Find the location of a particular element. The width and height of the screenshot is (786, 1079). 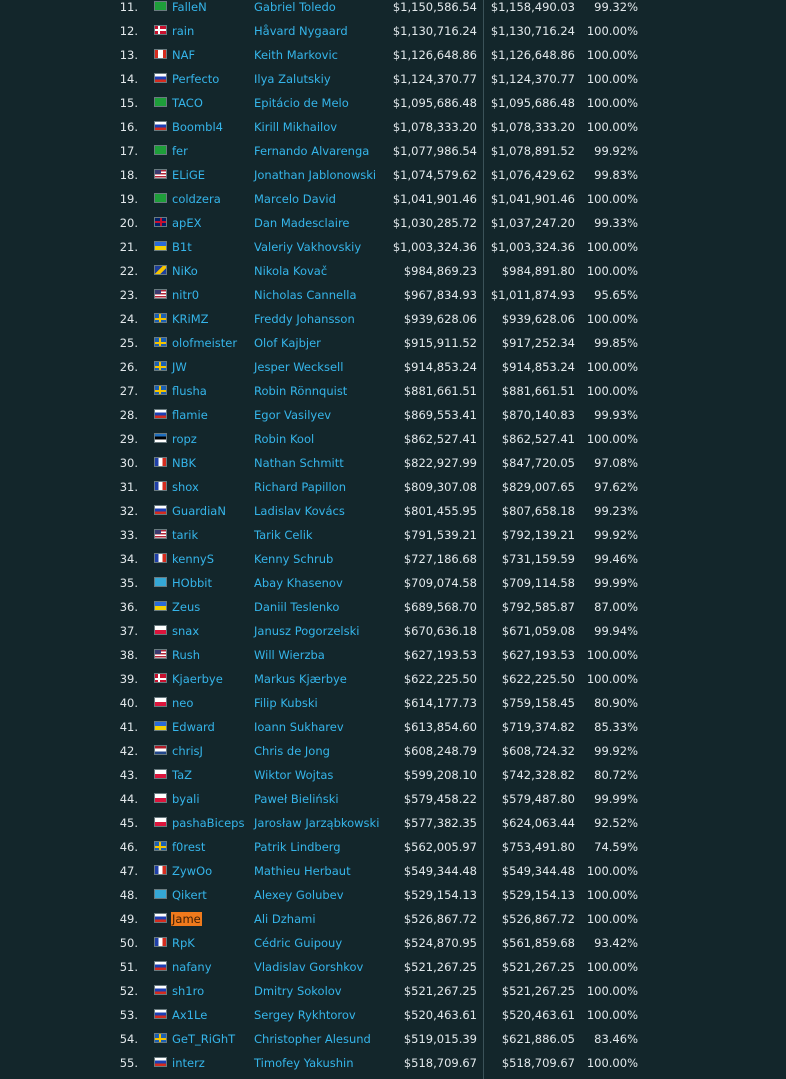

player-name-link: Ilya Zalutskiy is located at coordinates (292, 79).